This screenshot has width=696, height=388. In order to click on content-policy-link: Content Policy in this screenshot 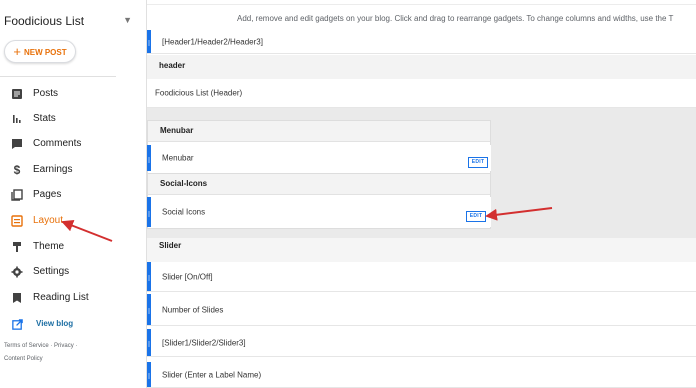, I will do `click(23, 359)`.